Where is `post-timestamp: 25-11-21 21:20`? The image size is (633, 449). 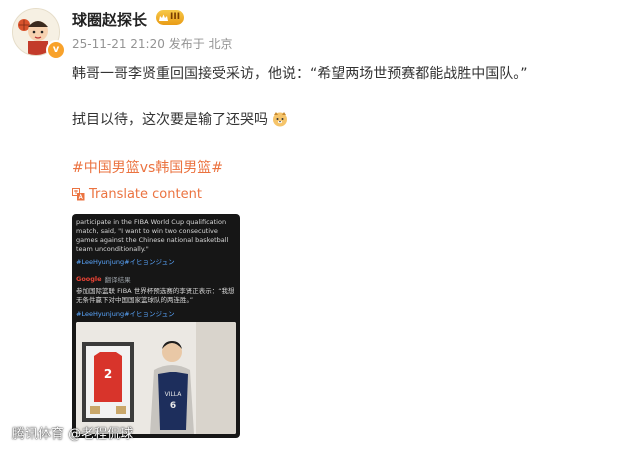
post-timestamp: 25-11-21 21:20 is located at coordinates (118, 44).